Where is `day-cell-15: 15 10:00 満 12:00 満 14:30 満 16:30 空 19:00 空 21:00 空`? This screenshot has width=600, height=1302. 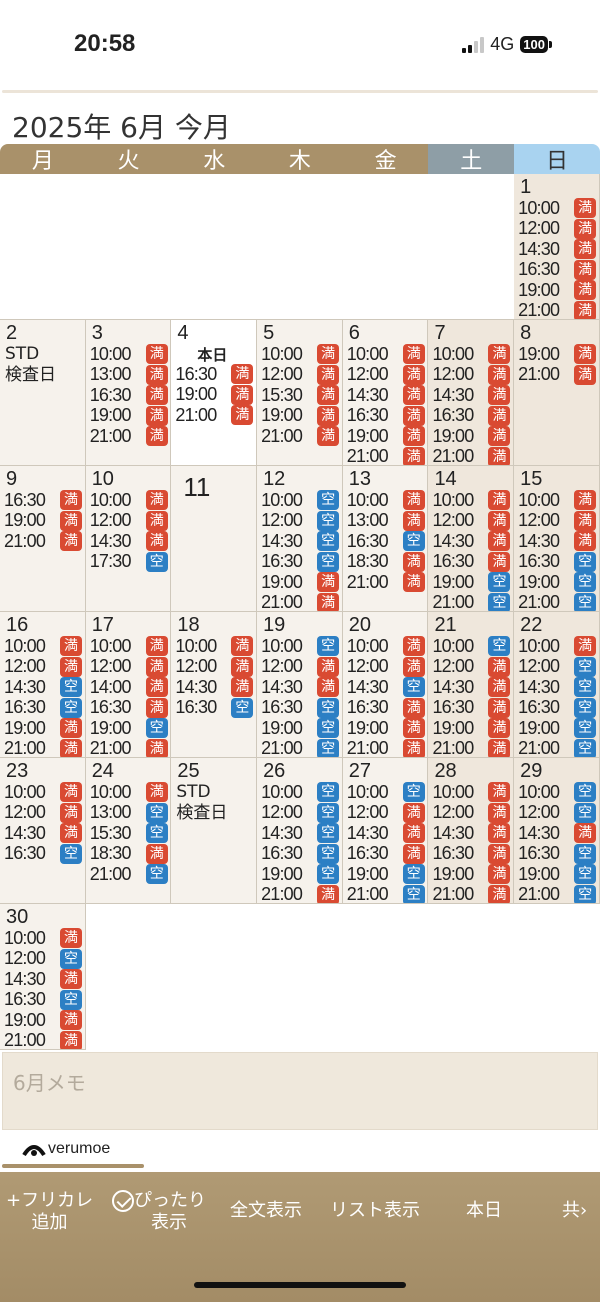 day-cell-15: 15 10:00 満 12:00 満 14:30 満 16:30 空 19:00 空 21:00 空 is located at coordinates (557, 539).